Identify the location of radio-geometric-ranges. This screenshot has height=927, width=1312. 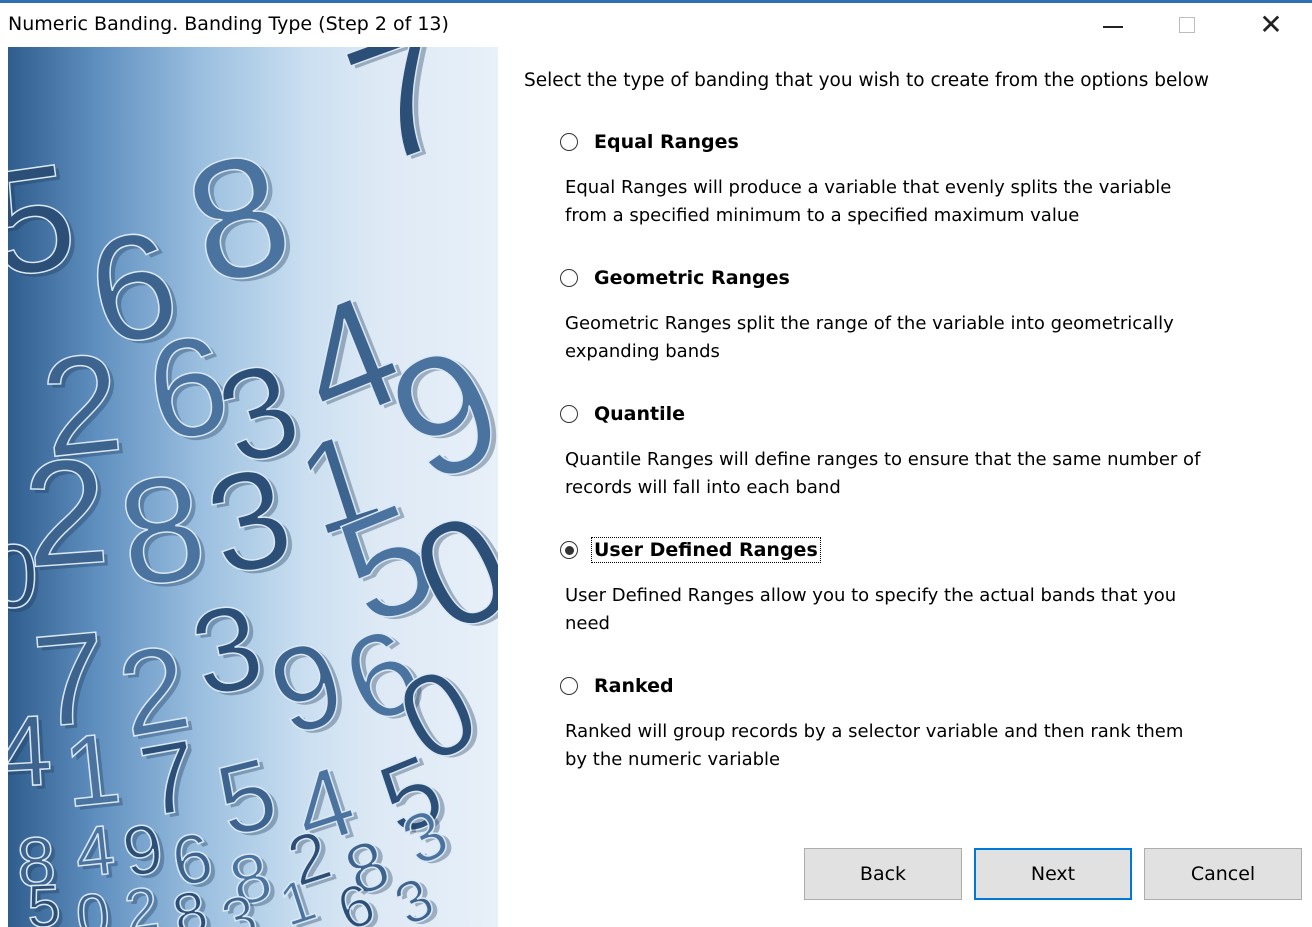
(569, 278).